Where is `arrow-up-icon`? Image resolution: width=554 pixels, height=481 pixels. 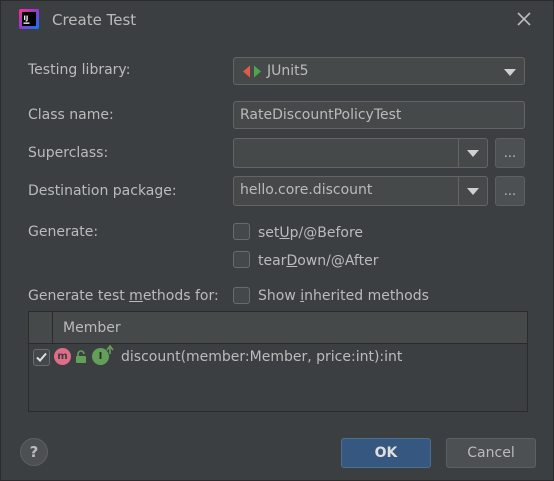
arrow-up-icon is located at coordinates (110, 349).